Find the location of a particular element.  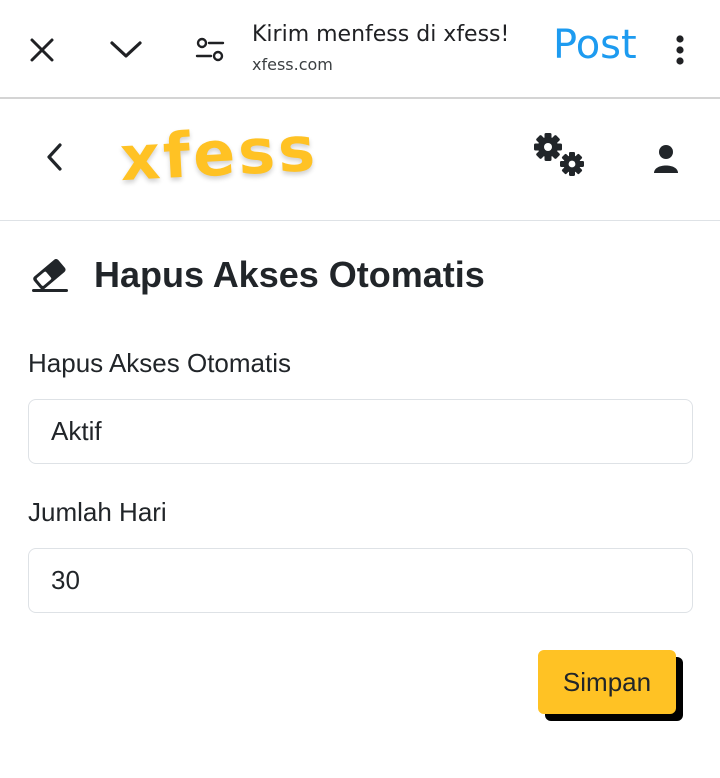

page-title-text: Kirim menfess di xfess! is located at coordinates (381, 34).